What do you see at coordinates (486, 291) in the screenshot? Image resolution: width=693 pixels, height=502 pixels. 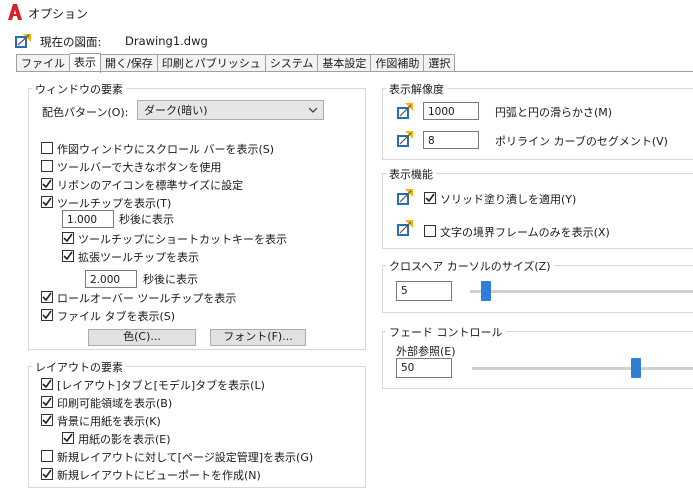 I see `crosshair-slider-thumb` at bounding box center [486, 291].